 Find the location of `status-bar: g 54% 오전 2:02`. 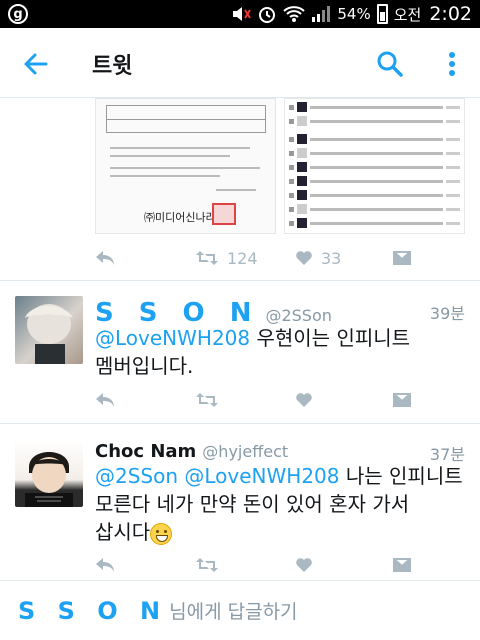

status-bar: g 54% 오전 2:02 is located at coordinates (240, 14).